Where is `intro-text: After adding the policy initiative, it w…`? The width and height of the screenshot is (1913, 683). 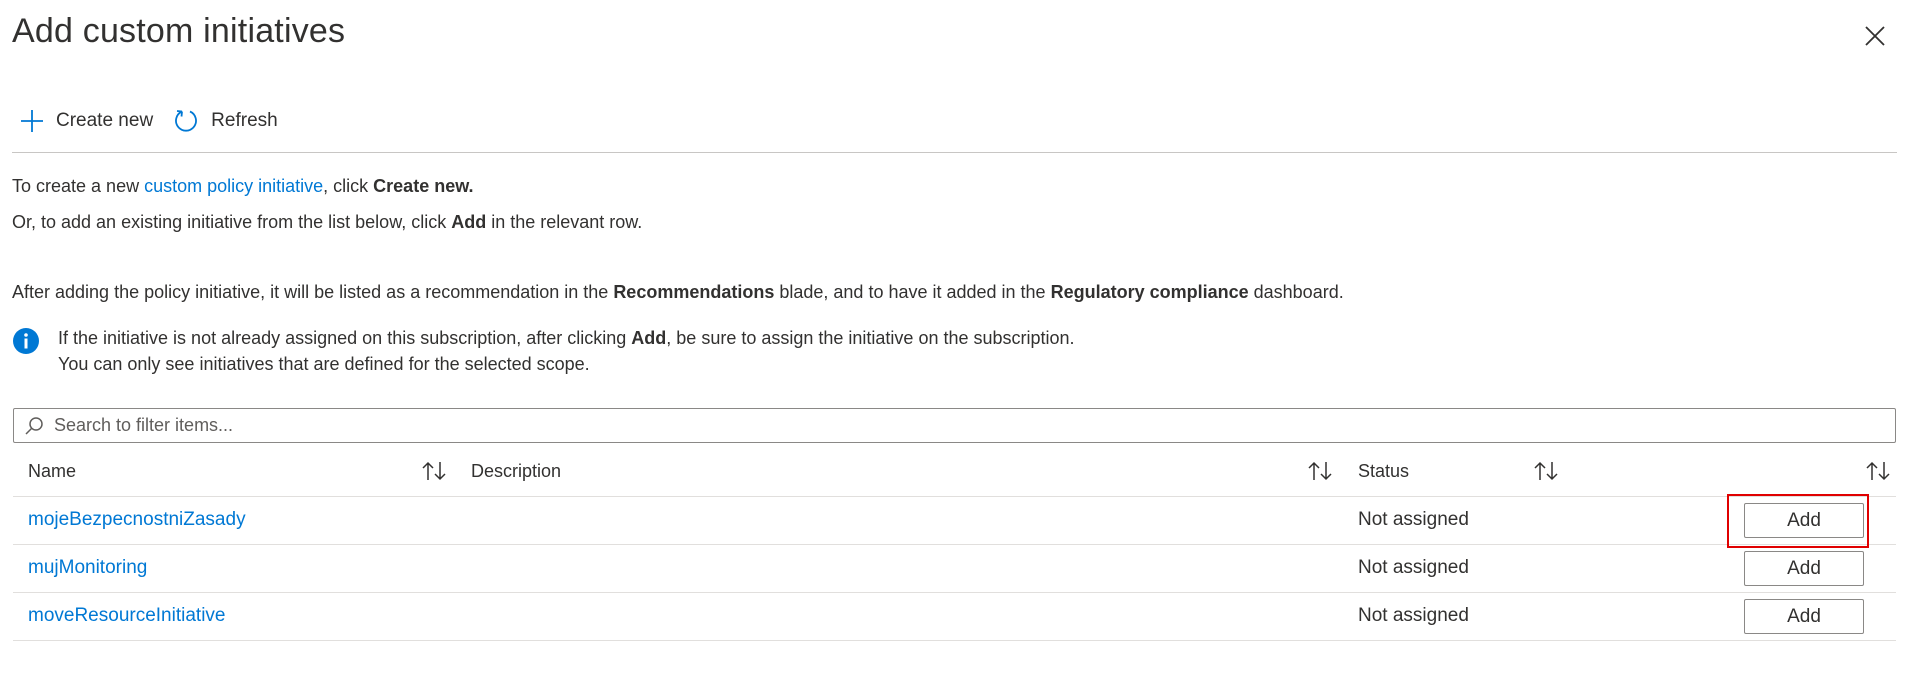 intro-text: After adding the policy initiative, it w… is located at coordinates (313, 292).